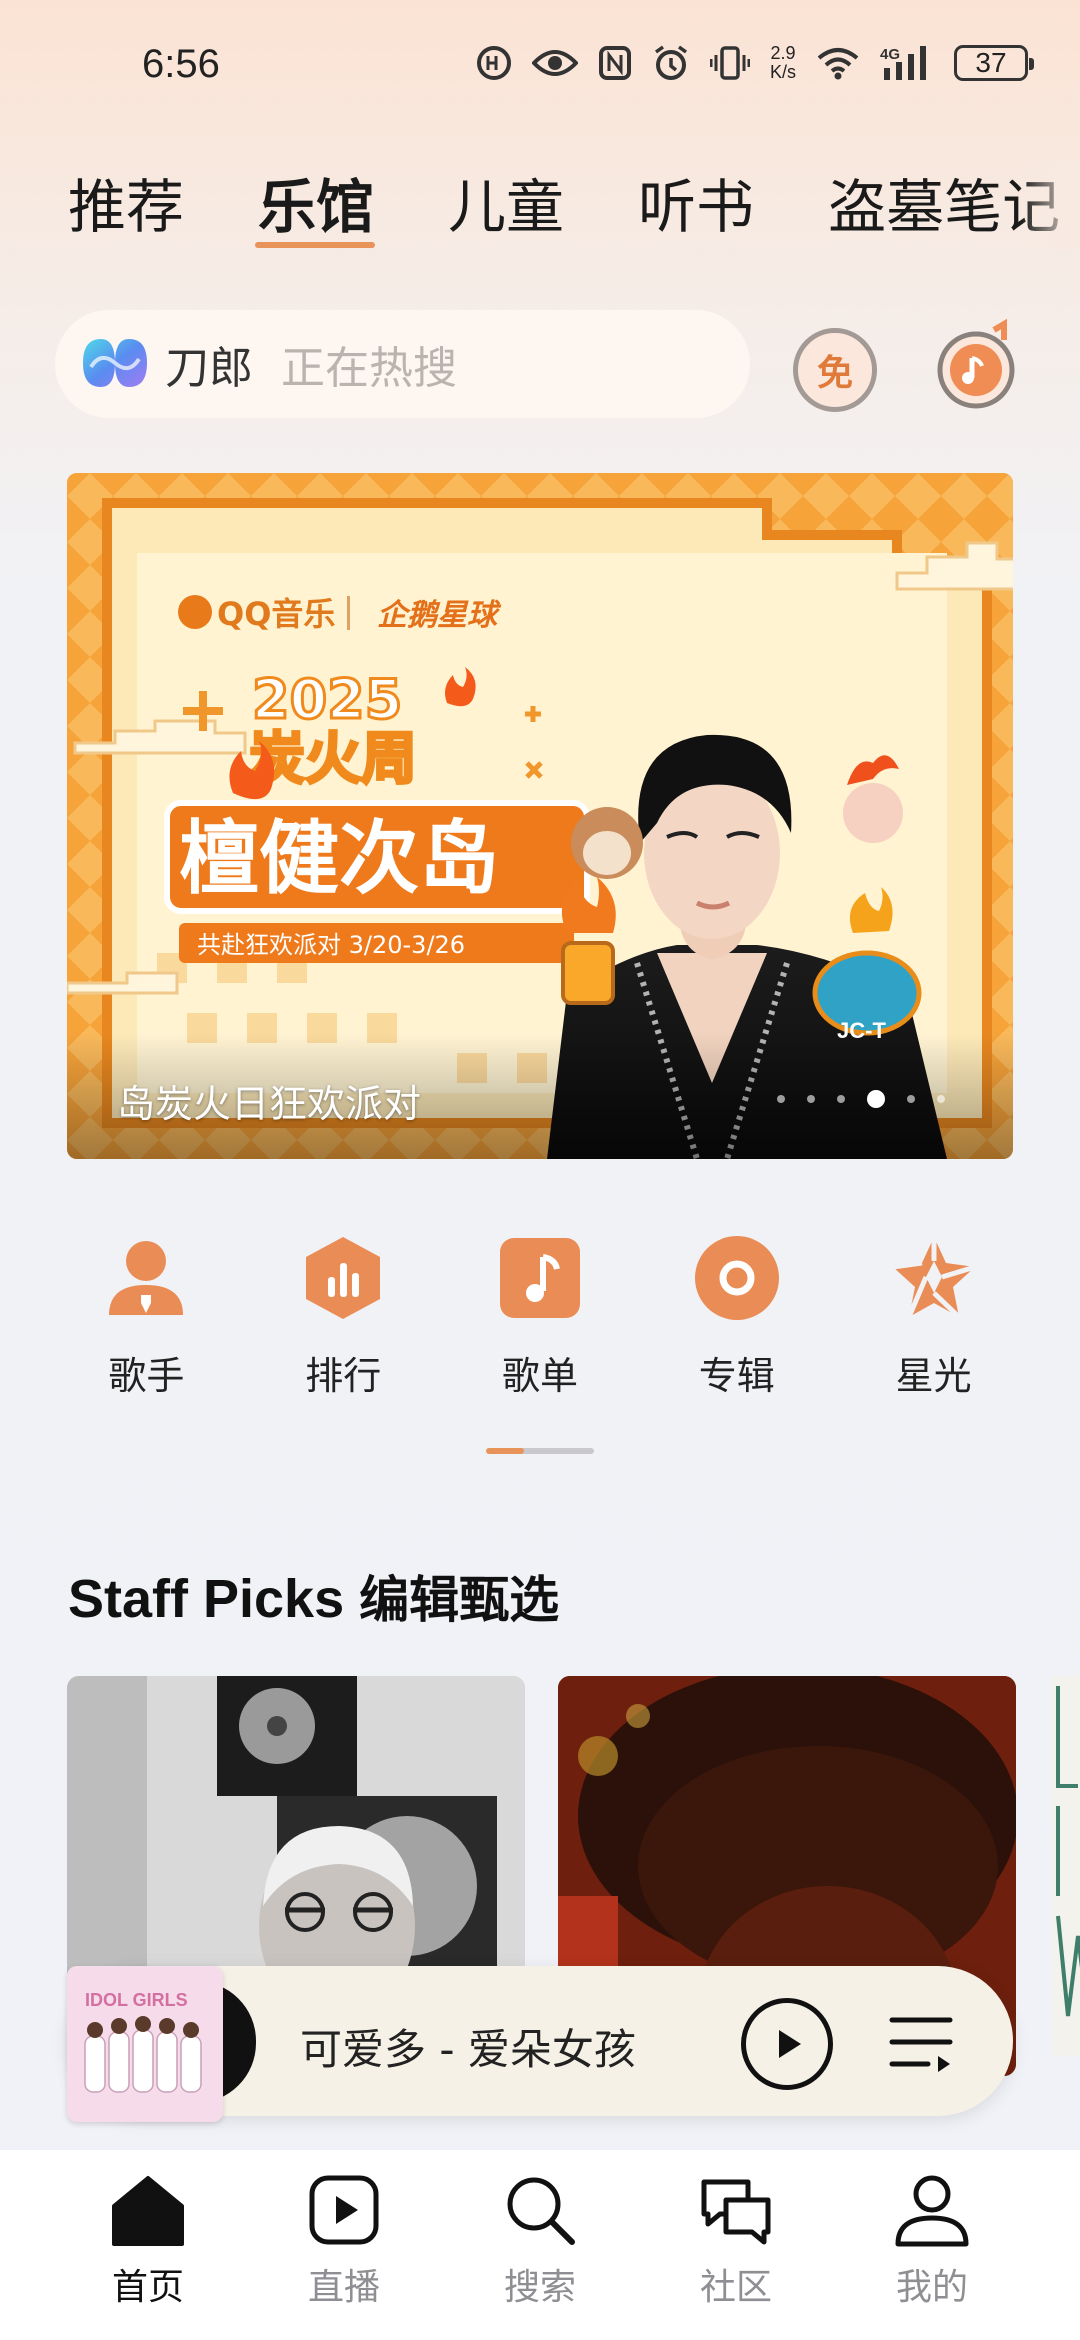 This screenshot has height=2340, width=1080. Describe the element at coordinates (136, 2000) in the screenshot. I see `cover-text: IDOL GIRLS` at that location.